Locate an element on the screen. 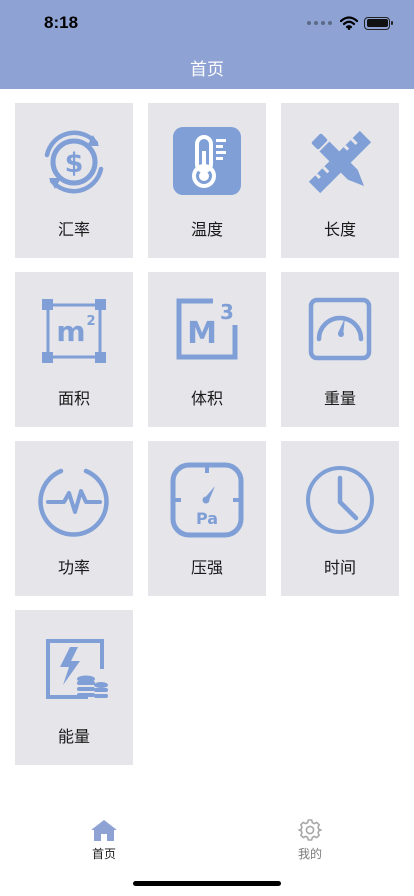  tile-time: 时间 is located at coordinates (340, 518).